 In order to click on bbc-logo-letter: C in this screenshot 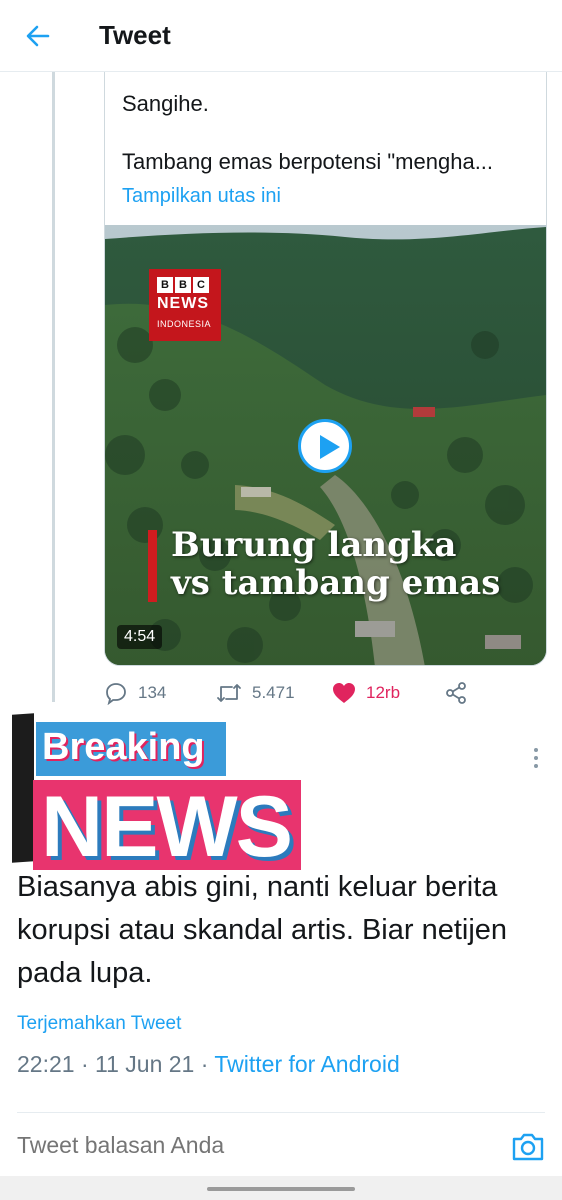, I will do `click(201, 285)`.